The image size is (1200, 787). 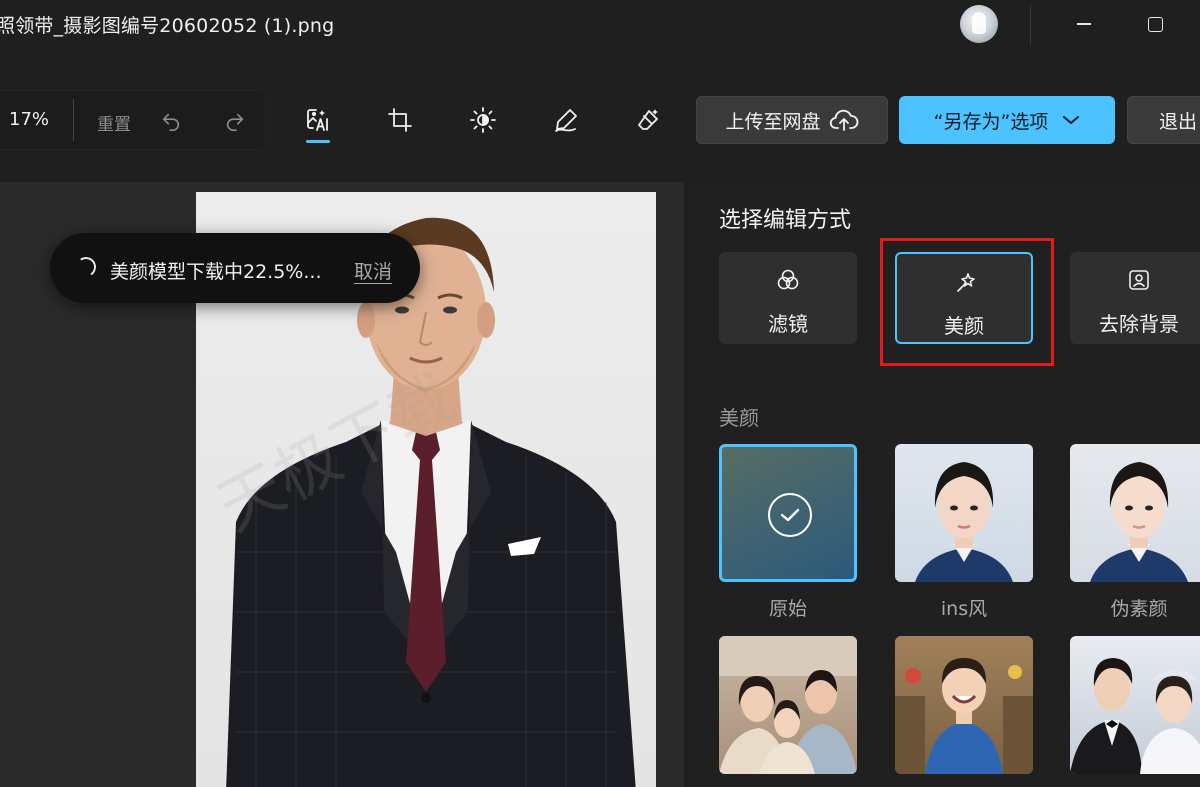 I want to click on mode-remove-background-button: 去除背景, so click(x=1135, y=298).